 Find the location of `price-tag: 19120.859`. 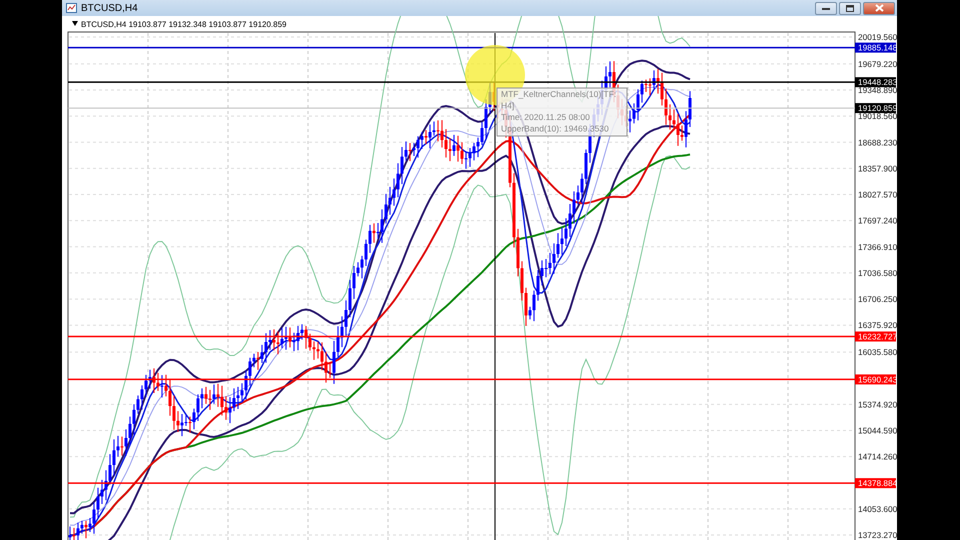

price-tag: 19120.859 is located at coordinates (876, 108).